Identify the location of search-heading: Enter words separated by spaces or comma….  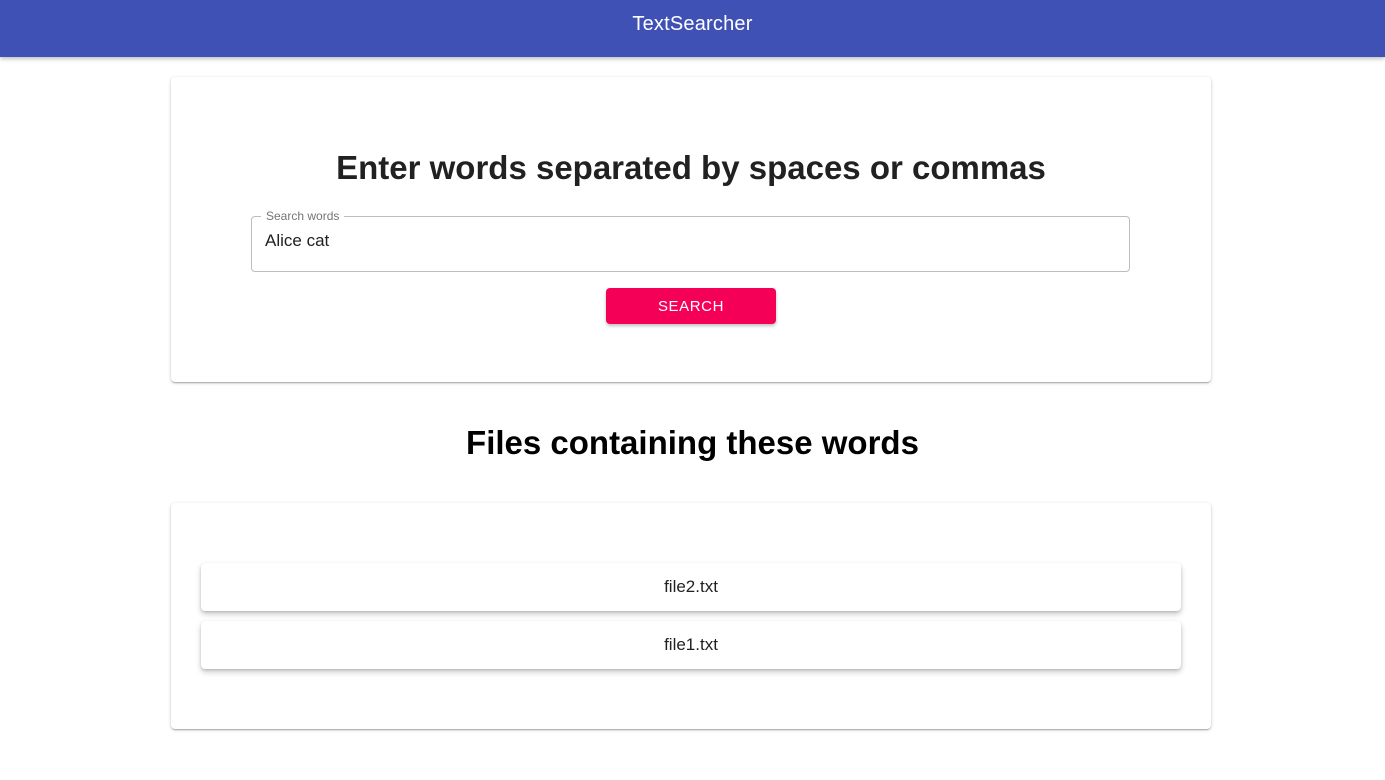
(691, 167).